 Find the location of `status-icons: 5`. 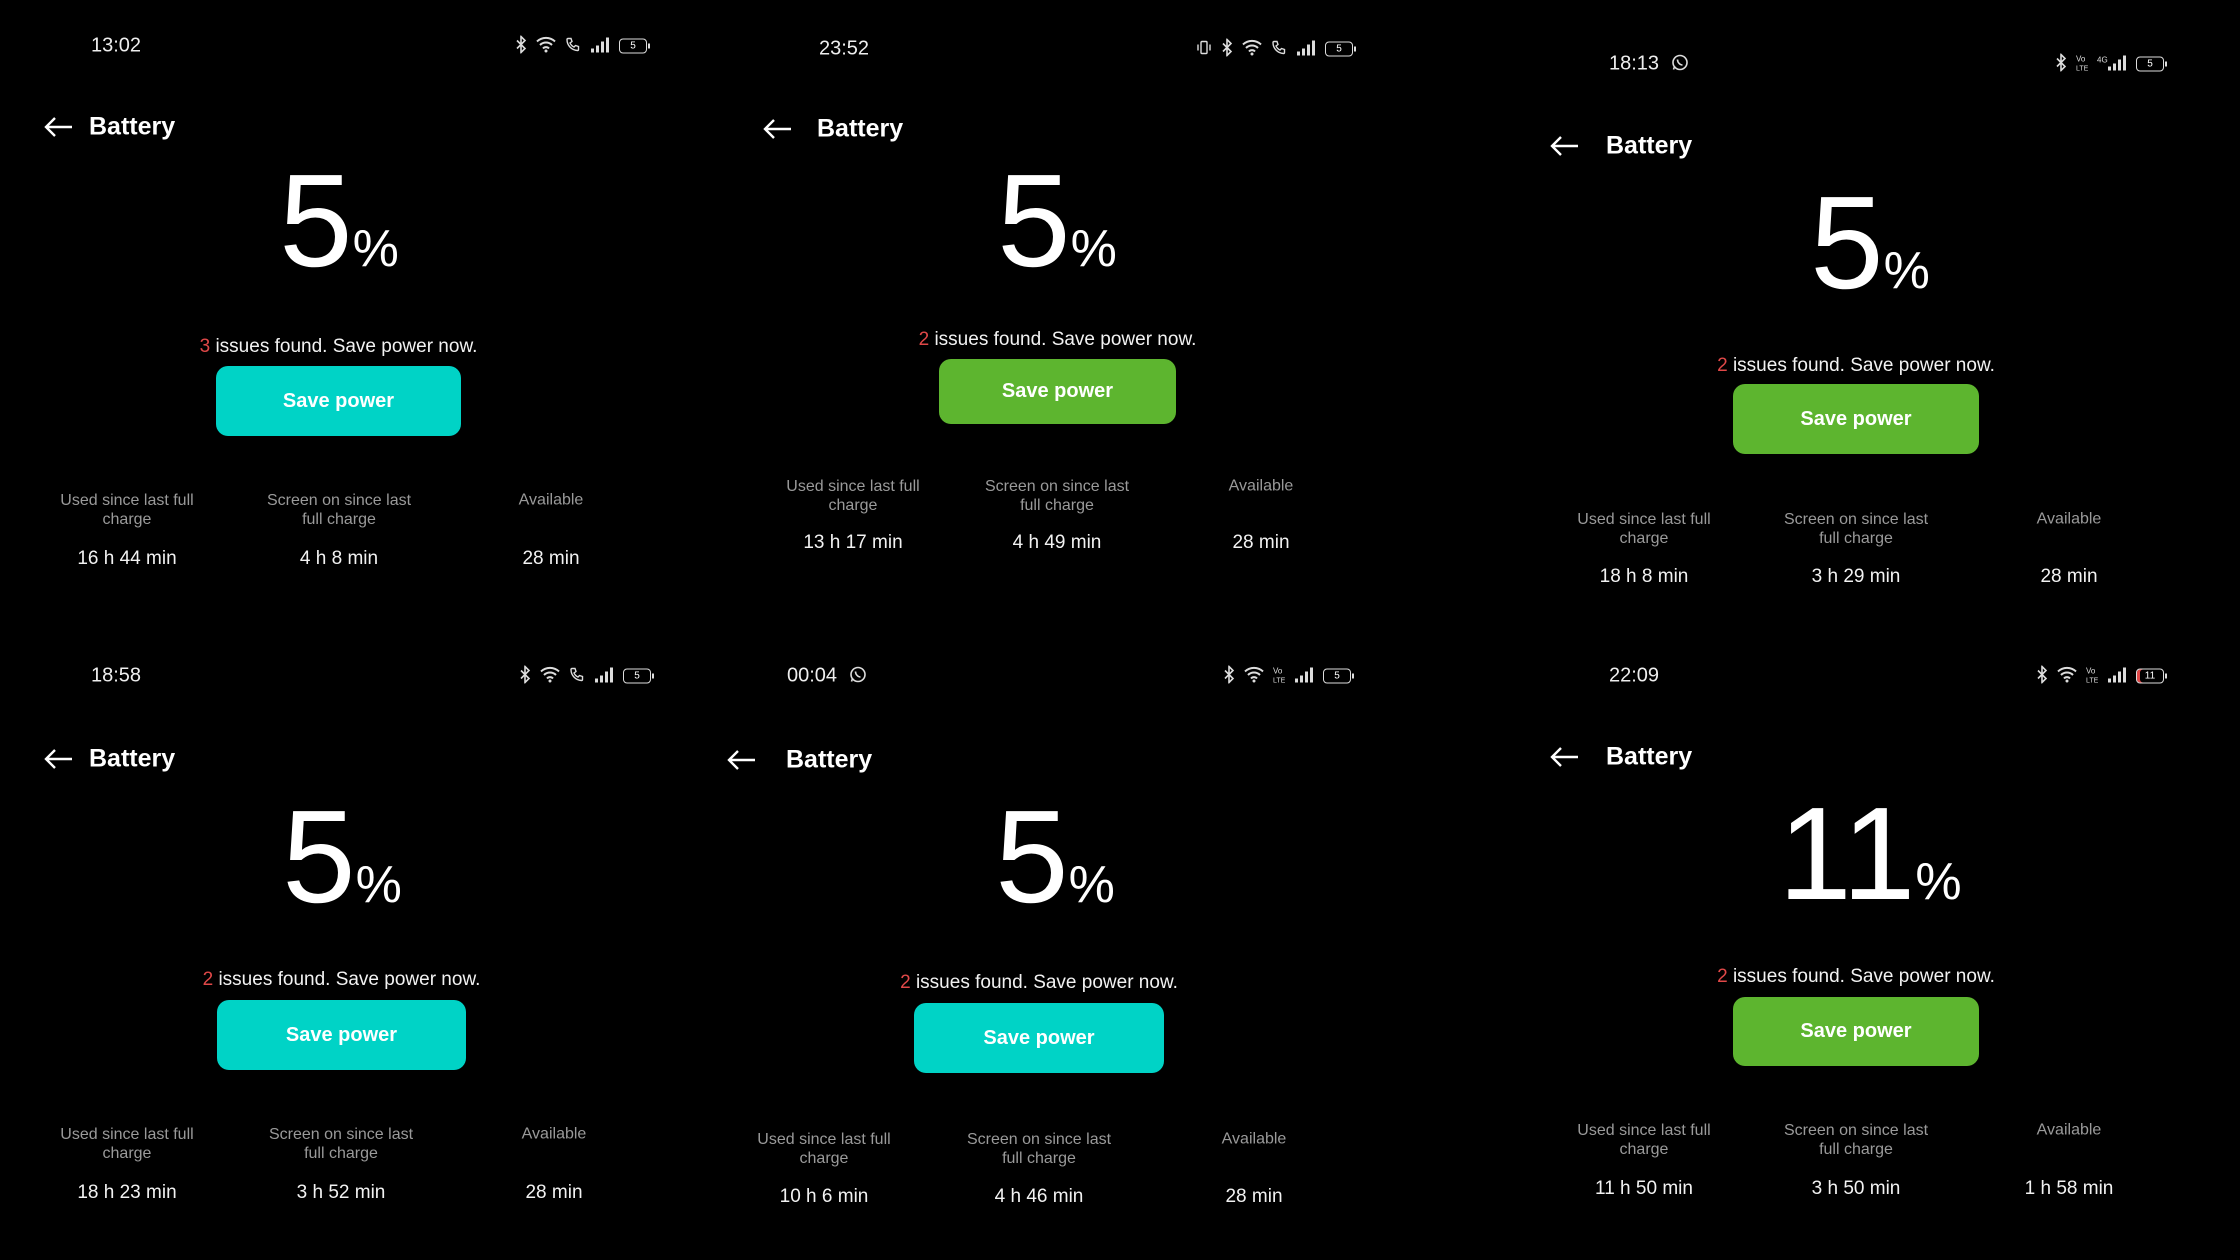

status-icons: 5 is located at coordinates (1276, 48).